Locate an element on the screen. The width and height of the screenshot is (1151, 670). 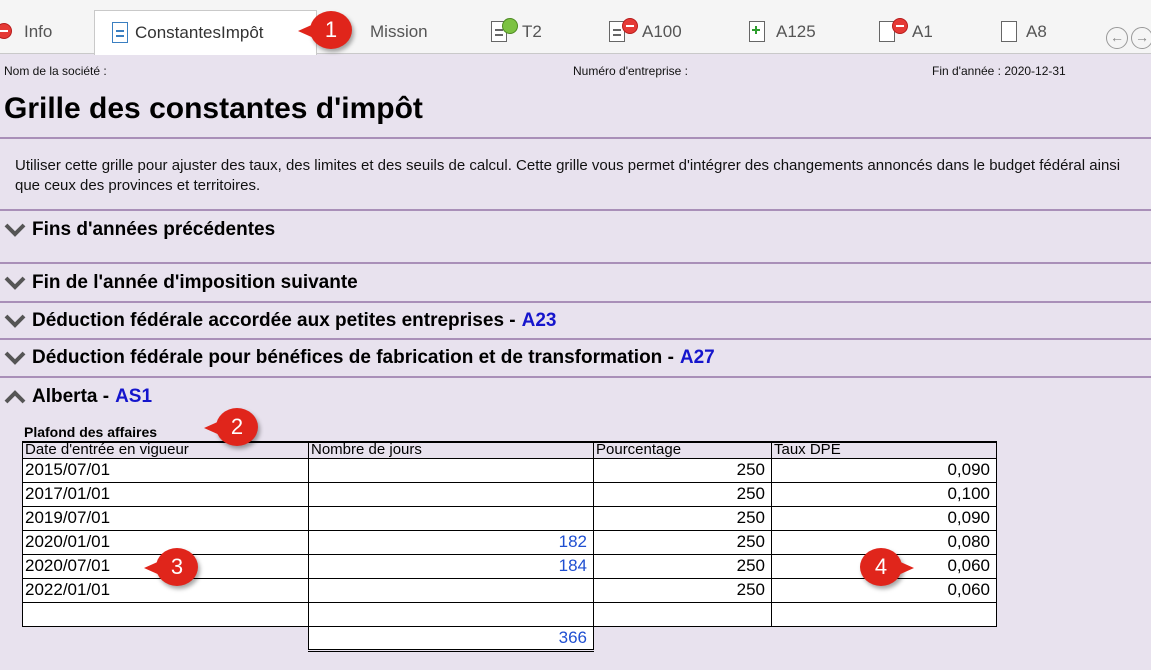
table-row: 2017/01/01 250 0,100 is located at coordinates (509, 494).